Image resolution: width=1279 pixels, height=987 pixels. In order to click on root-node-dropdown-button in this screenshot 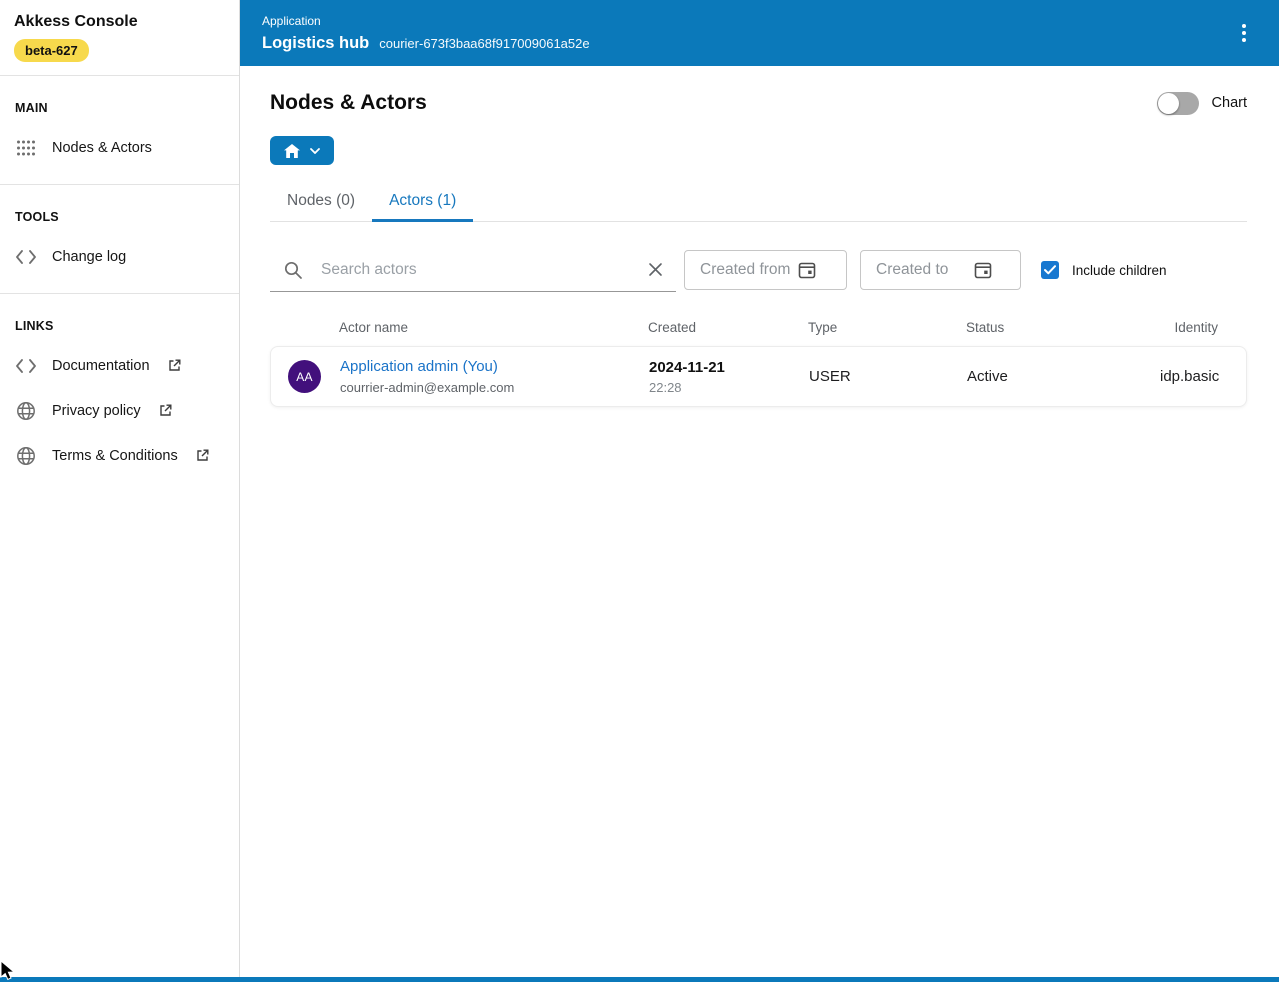, I will do `click(302, 150)`.